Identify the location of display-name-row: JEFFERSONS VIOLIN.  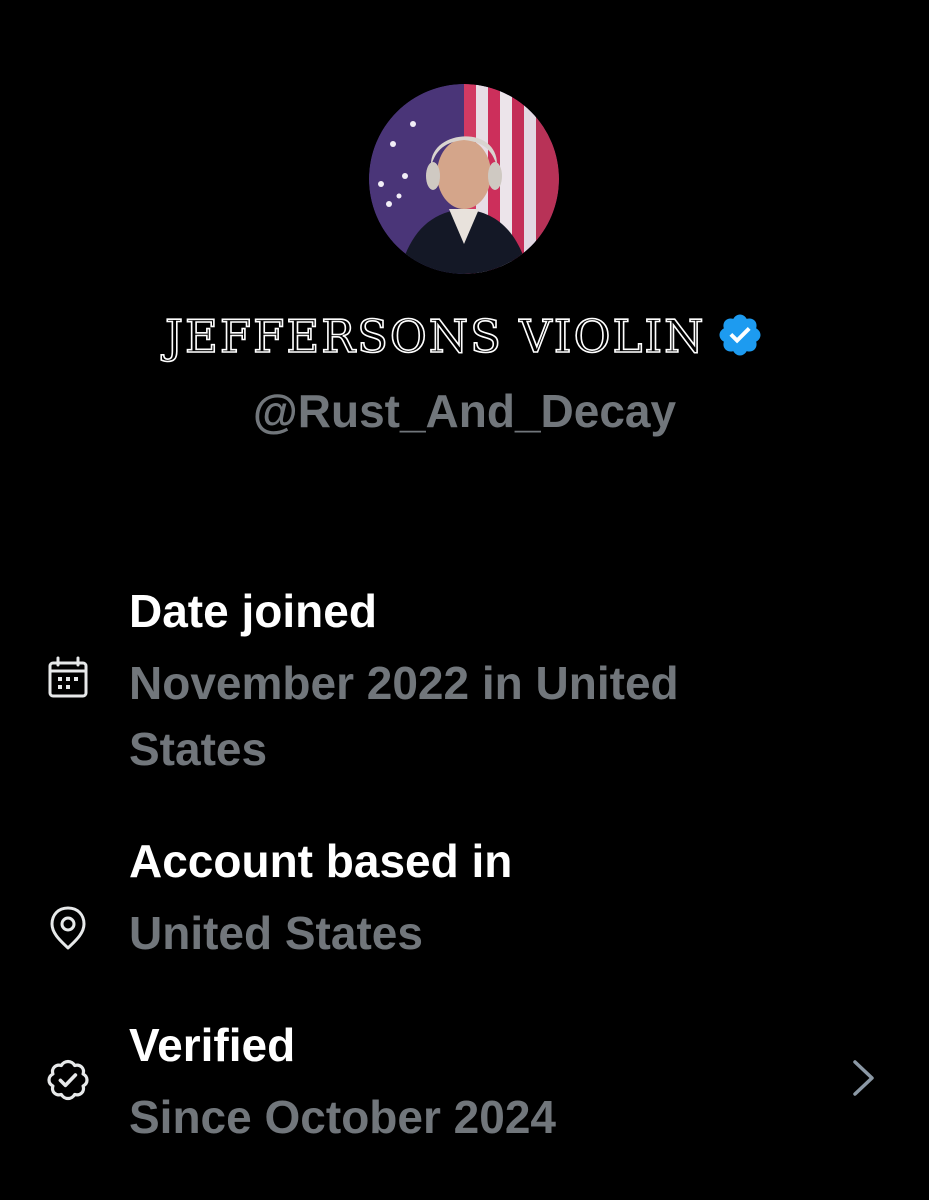
(464, 336).